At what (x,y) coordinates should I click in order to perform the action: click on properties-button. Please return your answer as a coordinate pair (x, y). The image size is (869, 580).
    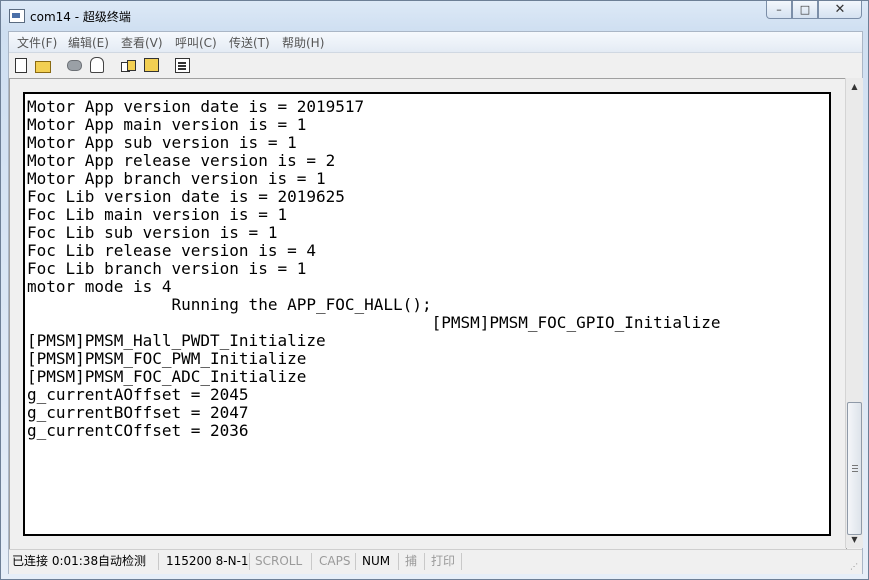
    Looking at the image, I should click on (182, 65).